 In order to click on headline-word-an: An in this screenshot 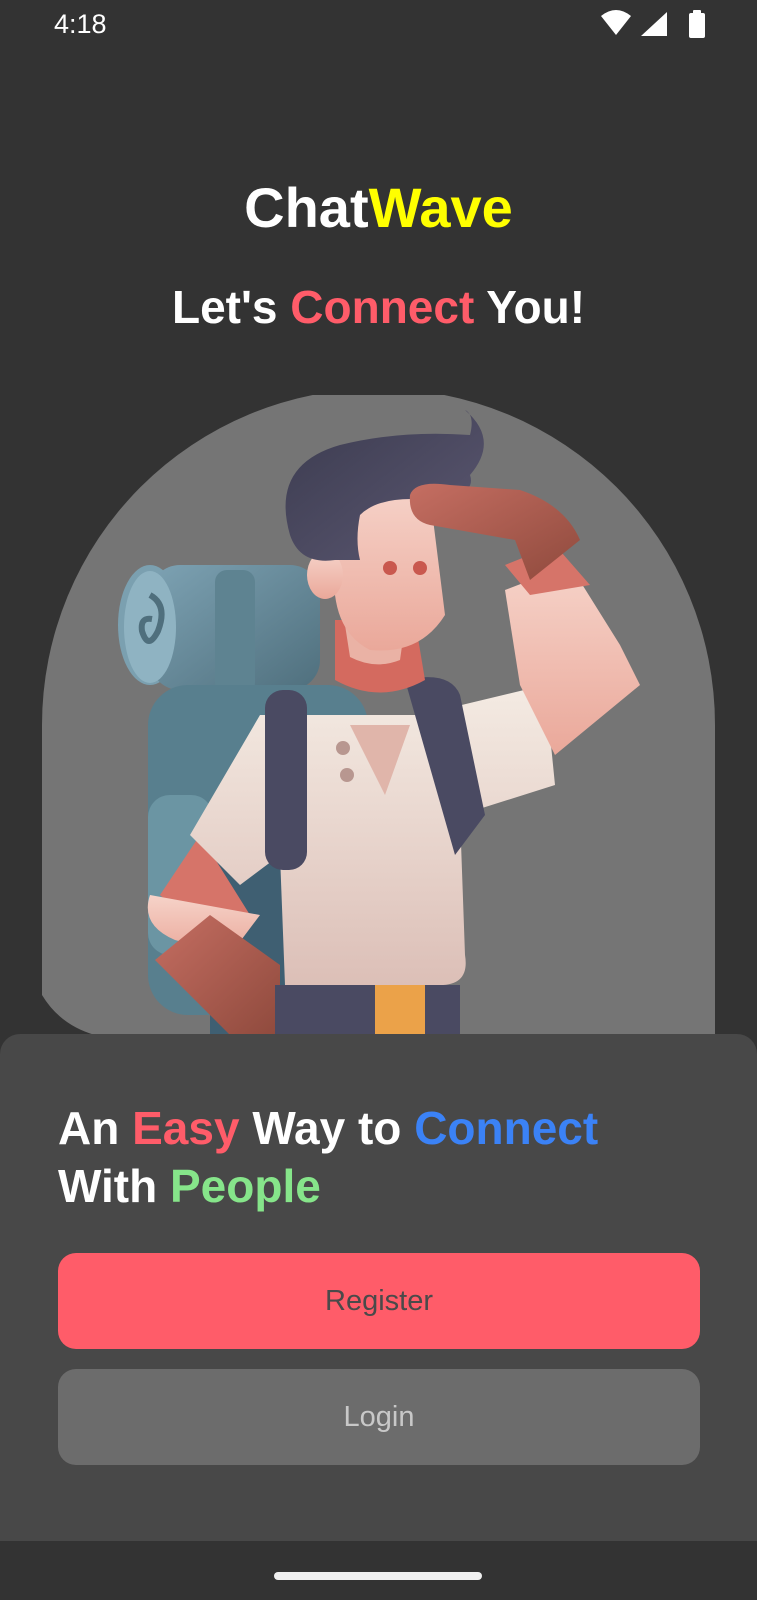, I will do `click(95, 1128)`.